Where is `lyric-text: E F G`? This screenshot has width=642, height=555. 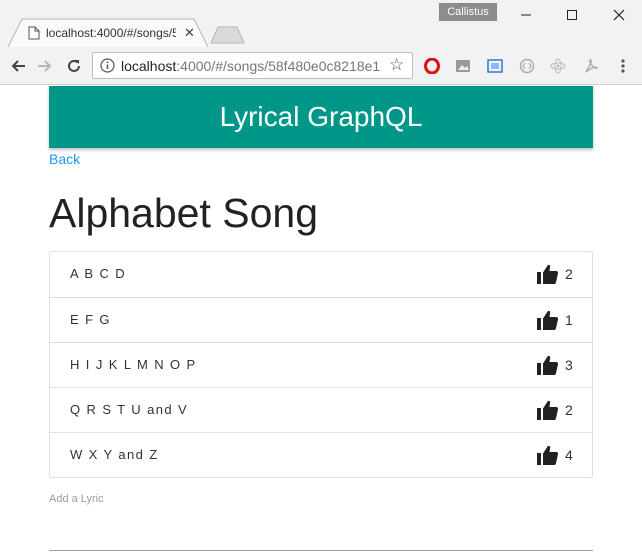
lyric-text: E F G is located at coordinates (90, 319).